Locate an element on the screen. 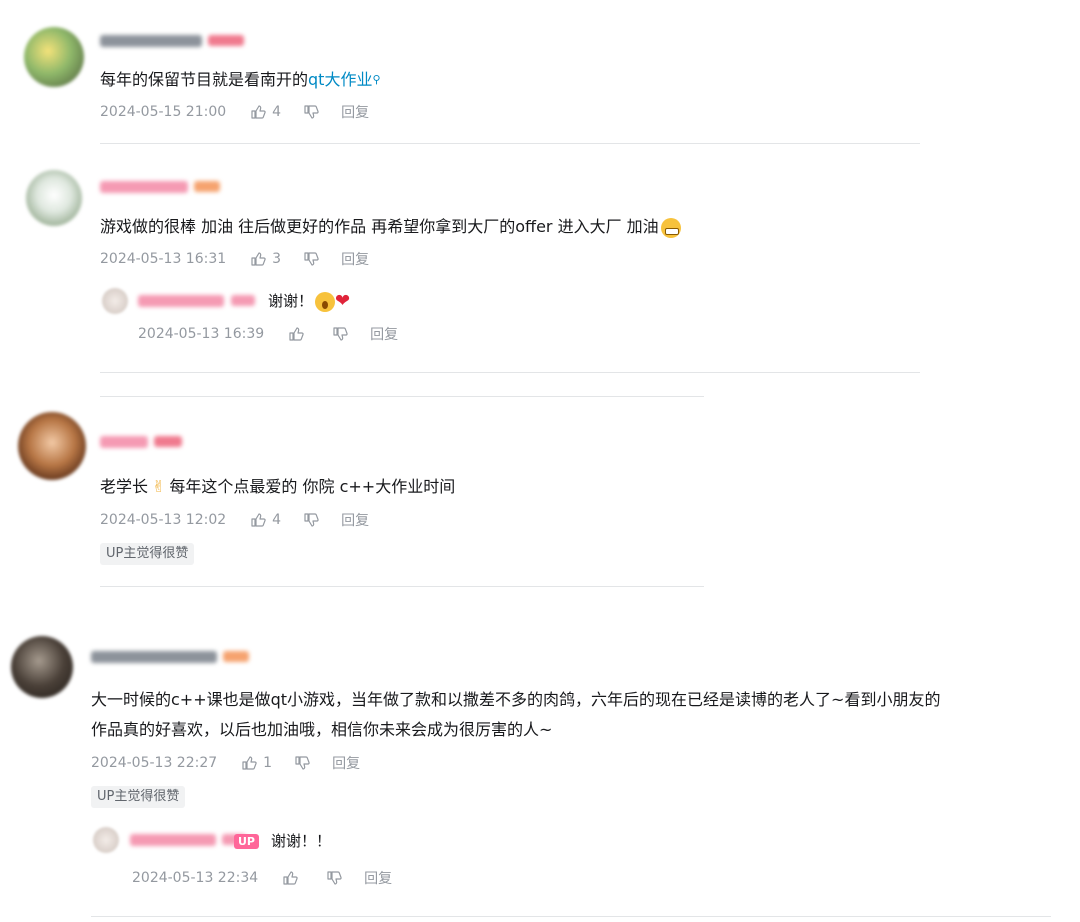 The width and height of the screenshot is (1080, 922). reply-text: 谢谢！！ is located at coordinates (301, 841).